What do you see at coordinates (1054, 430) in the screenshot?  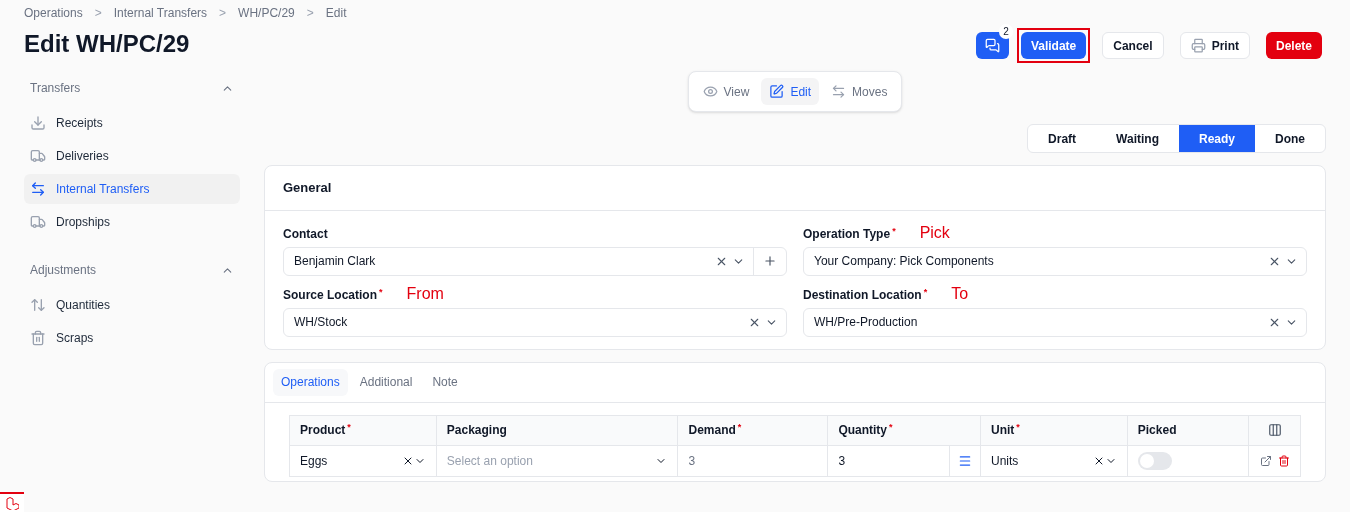 I see `column-header: Unit *` at bounding box center [1054, 430].